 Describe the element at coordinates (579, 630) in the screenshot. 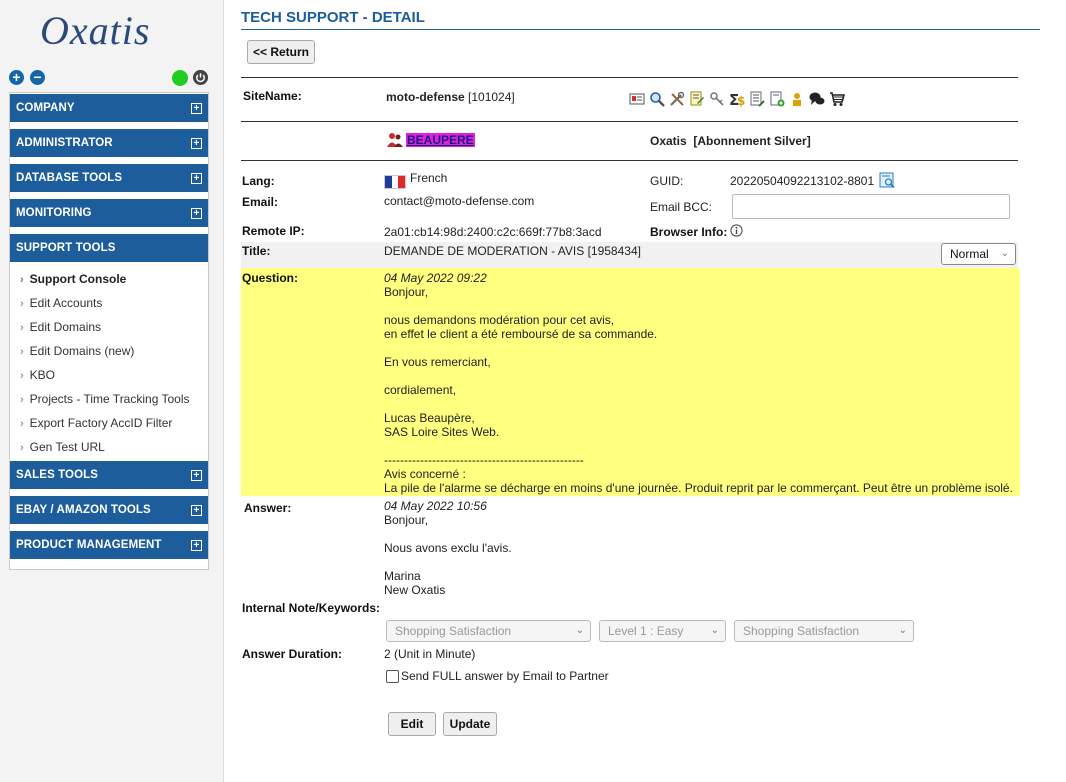

I see `chevron-down-icon: ⌄` at that location.